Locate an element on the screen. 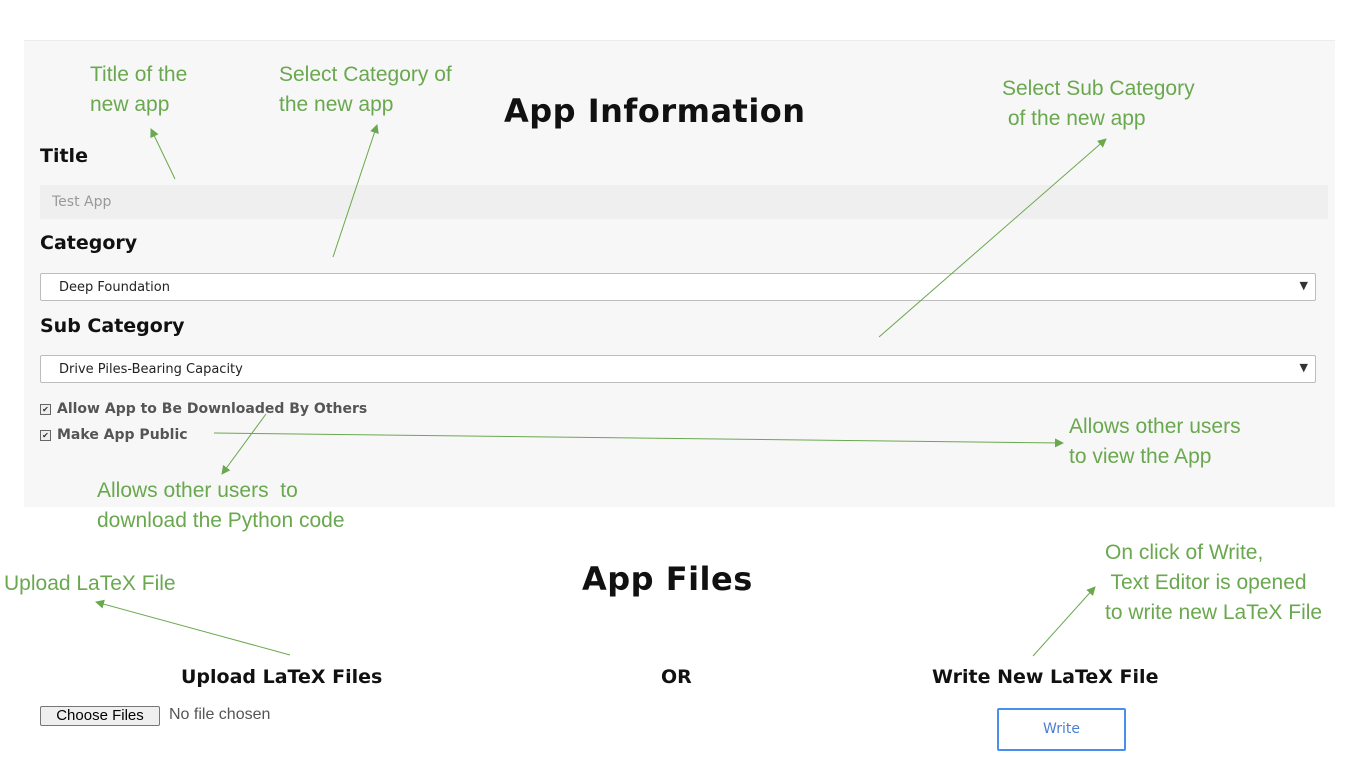 The image size is (1360, 768). allow-download-label: Allow App to Be Downloaded By Others is located at coordinates (212, 409).